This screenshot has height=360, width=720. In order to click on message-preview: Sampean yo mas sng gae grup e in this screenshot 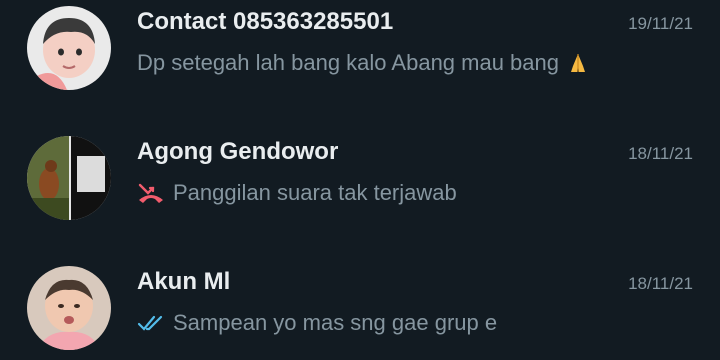, I will do `click(317, 323)`.